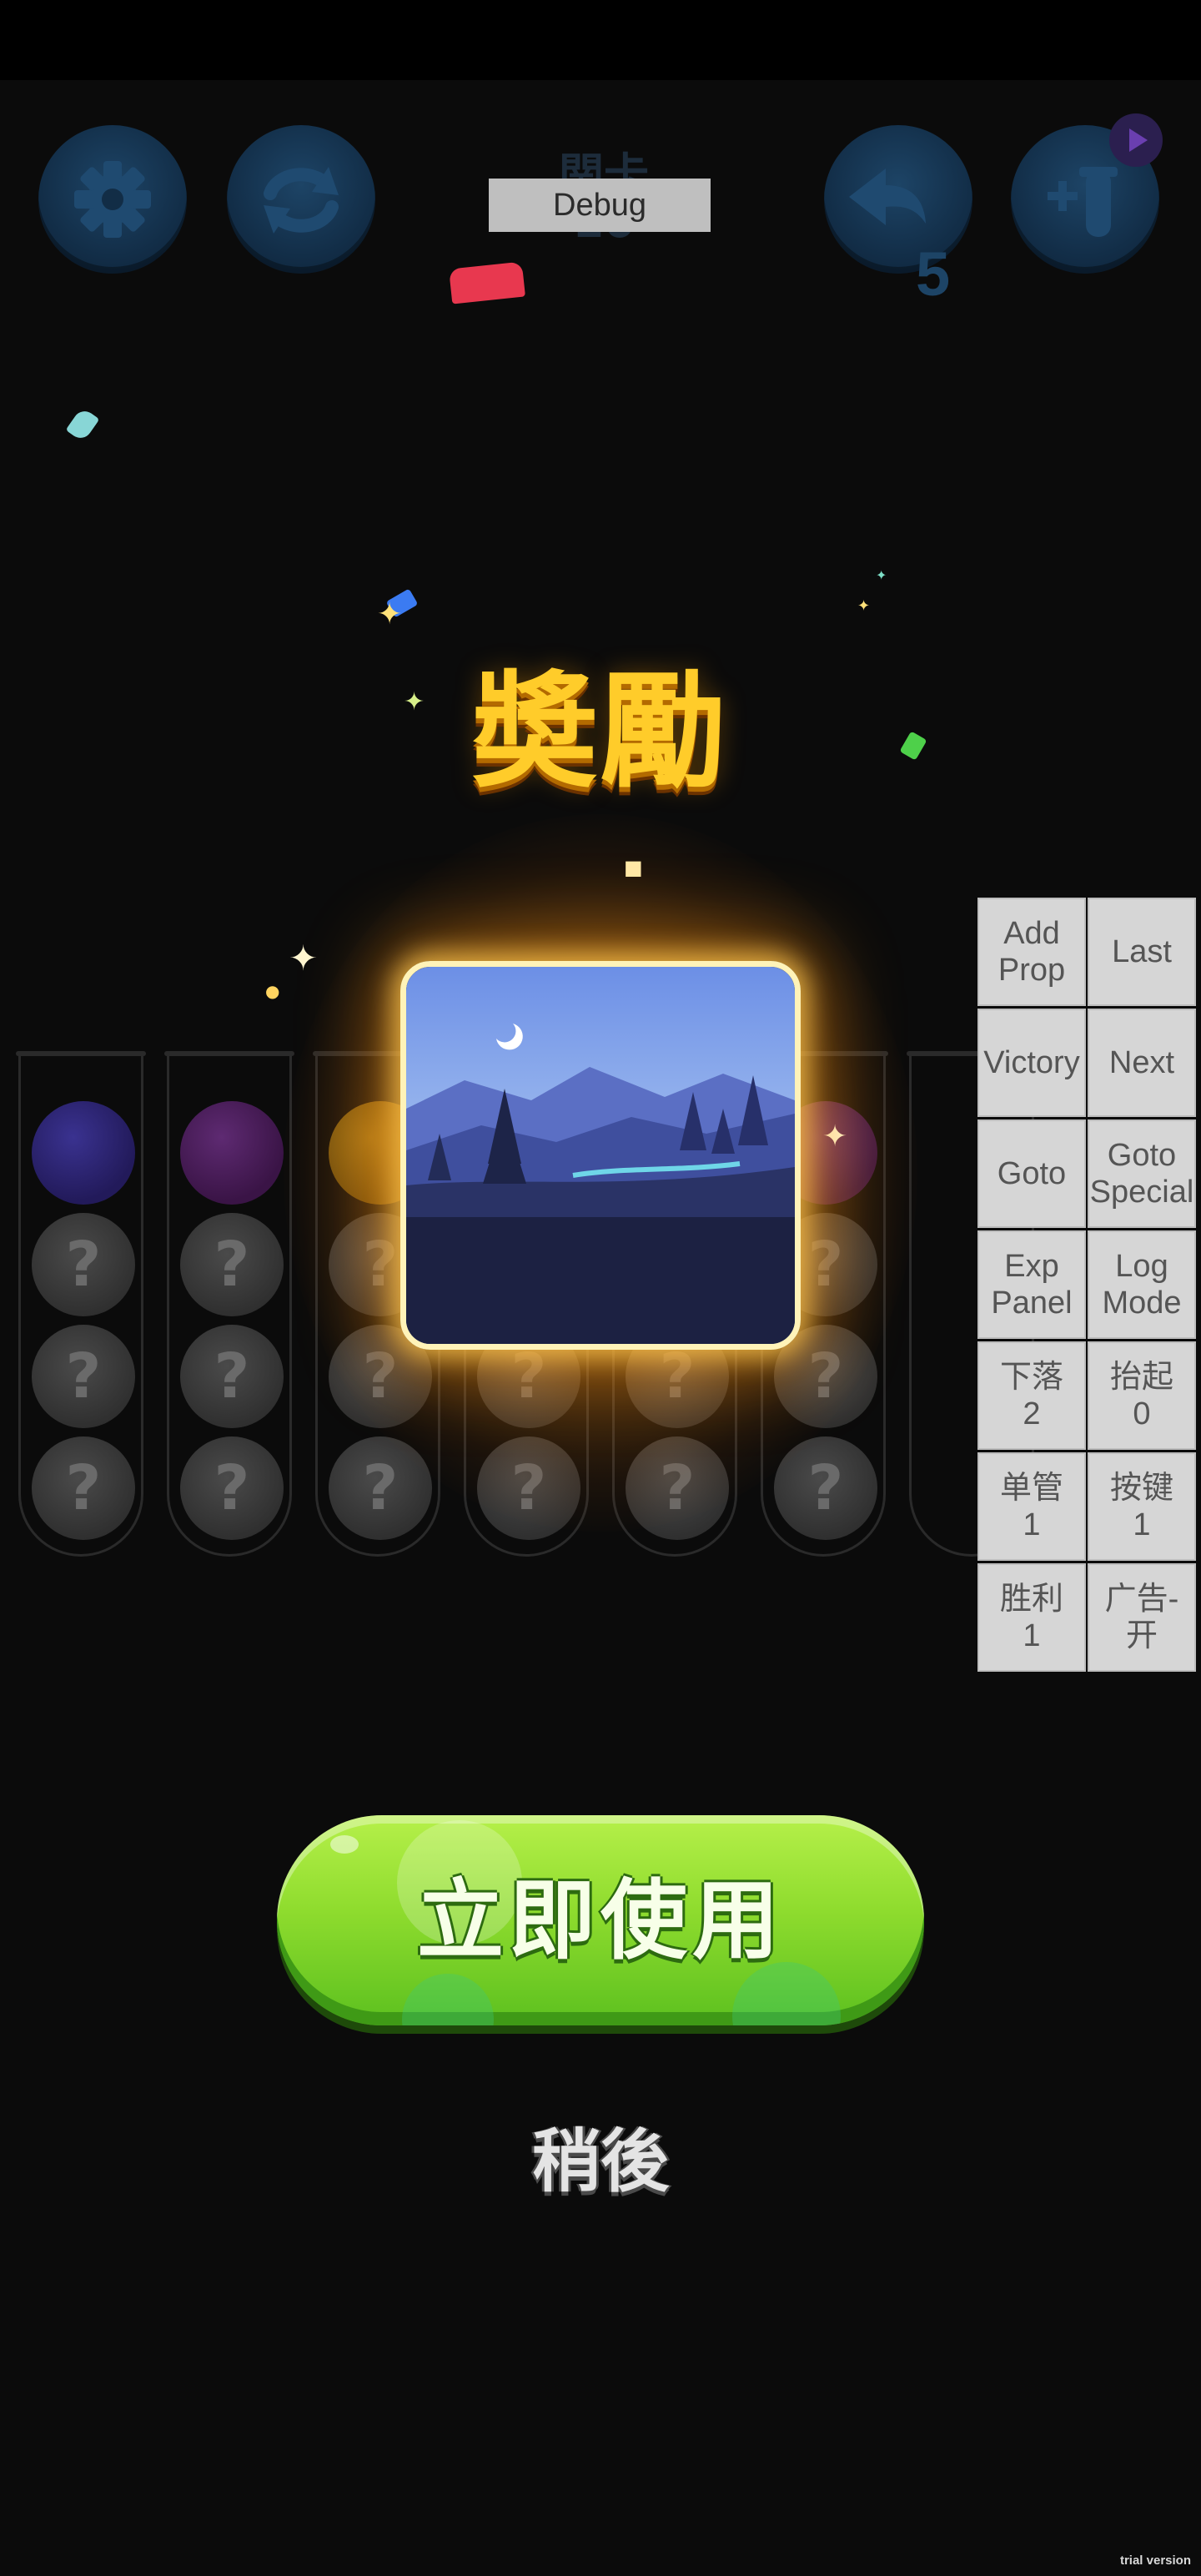  I want to click on restart-button, so click(301, 199).